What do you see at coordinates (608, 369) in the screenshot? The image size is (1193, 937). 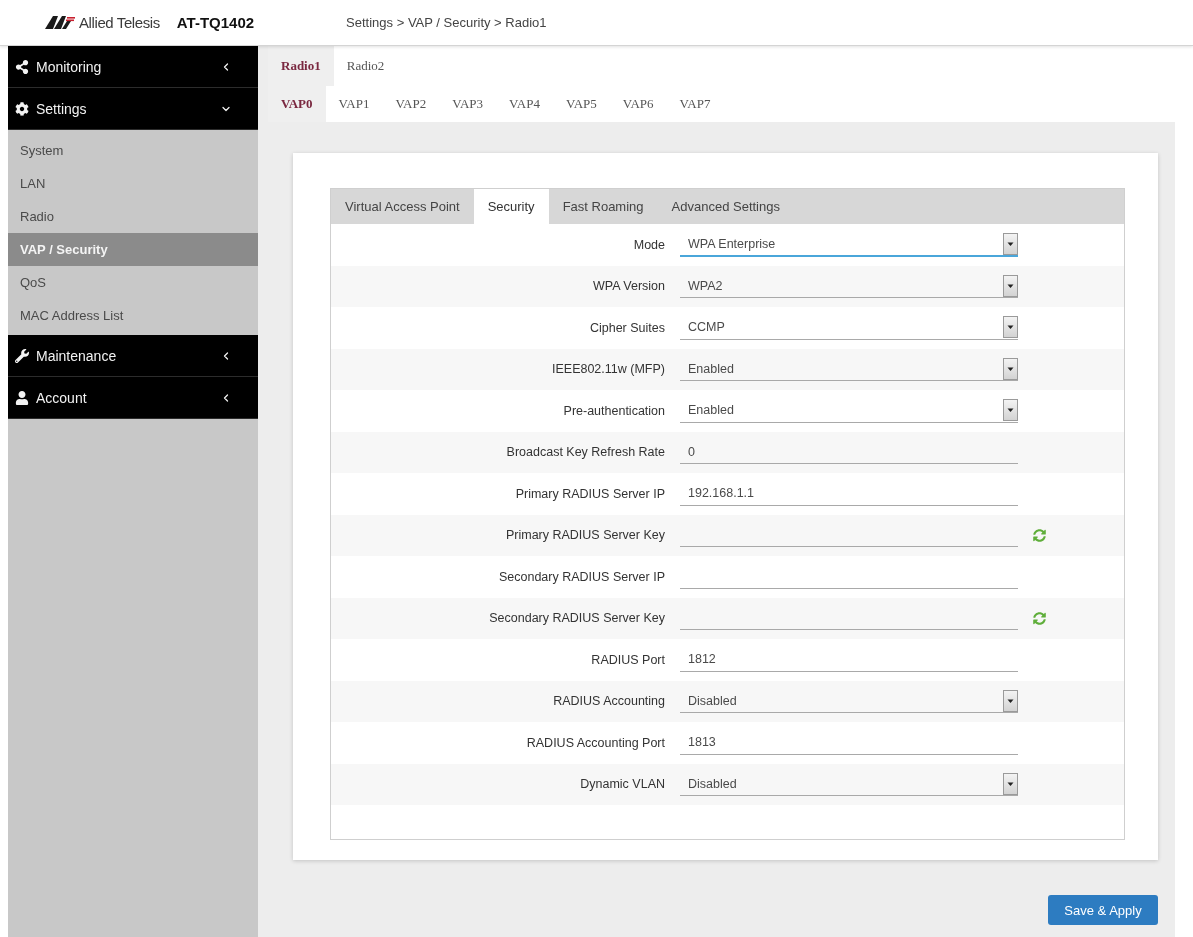 I see `field-label: IEEE802.11w (MFP)` at bounding box center [608, 369].